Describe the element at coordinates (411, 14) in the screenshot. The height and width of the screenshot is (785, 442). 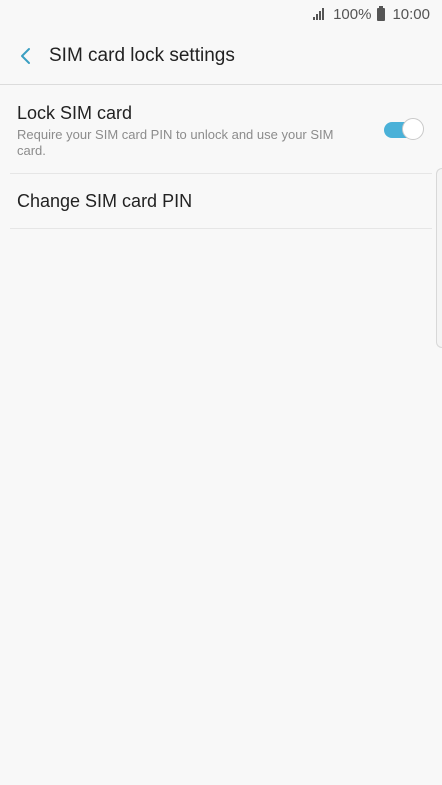
I see `clock: 10:00` at that location.